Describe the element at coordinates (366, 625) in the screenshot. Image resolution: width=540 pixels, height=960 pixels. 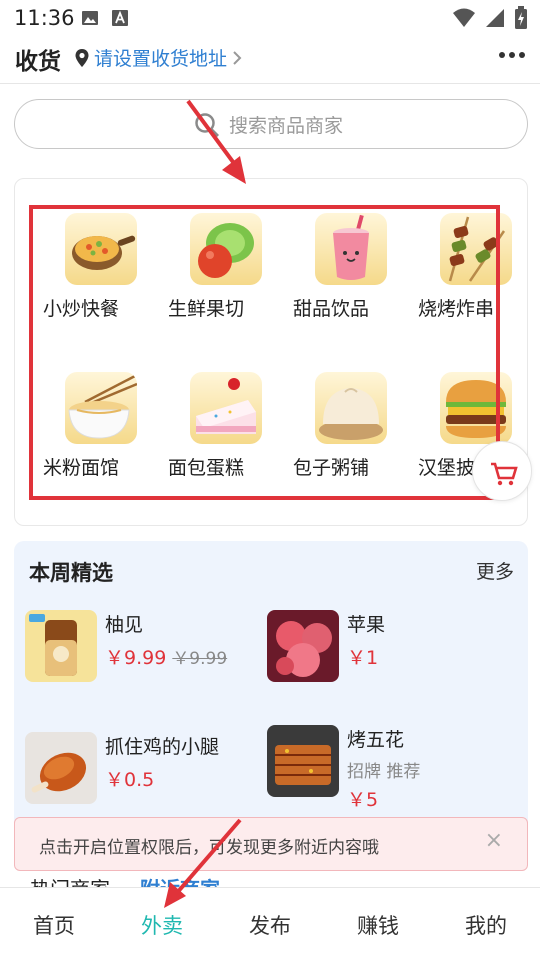
I see `product-name: 苹果` at that location.